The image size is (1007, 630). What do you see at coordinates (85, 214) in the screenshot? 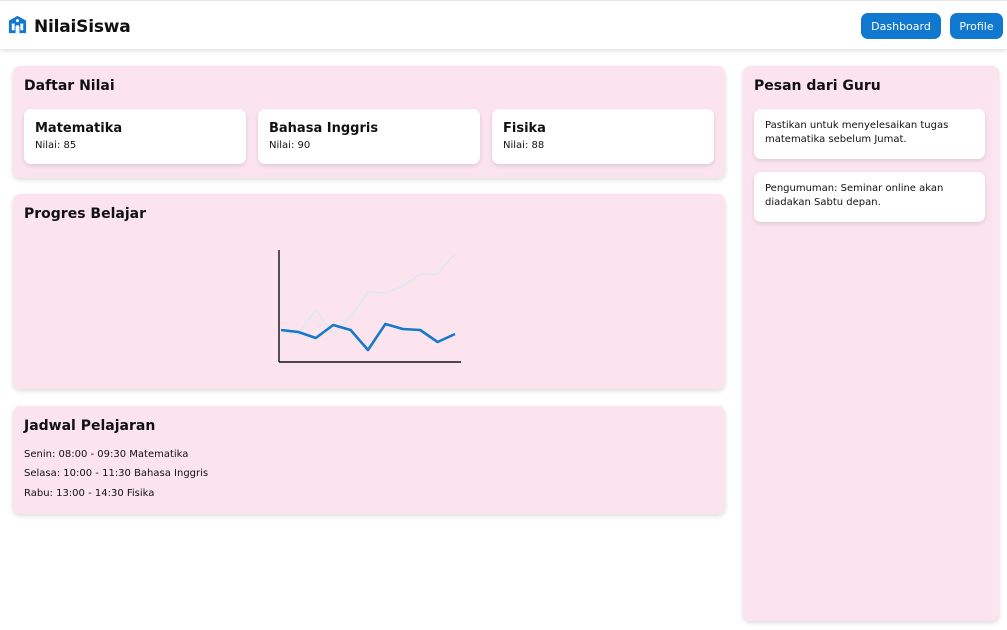
I see `progress-title: Progres Belajar` at bounding box center [85, 214].